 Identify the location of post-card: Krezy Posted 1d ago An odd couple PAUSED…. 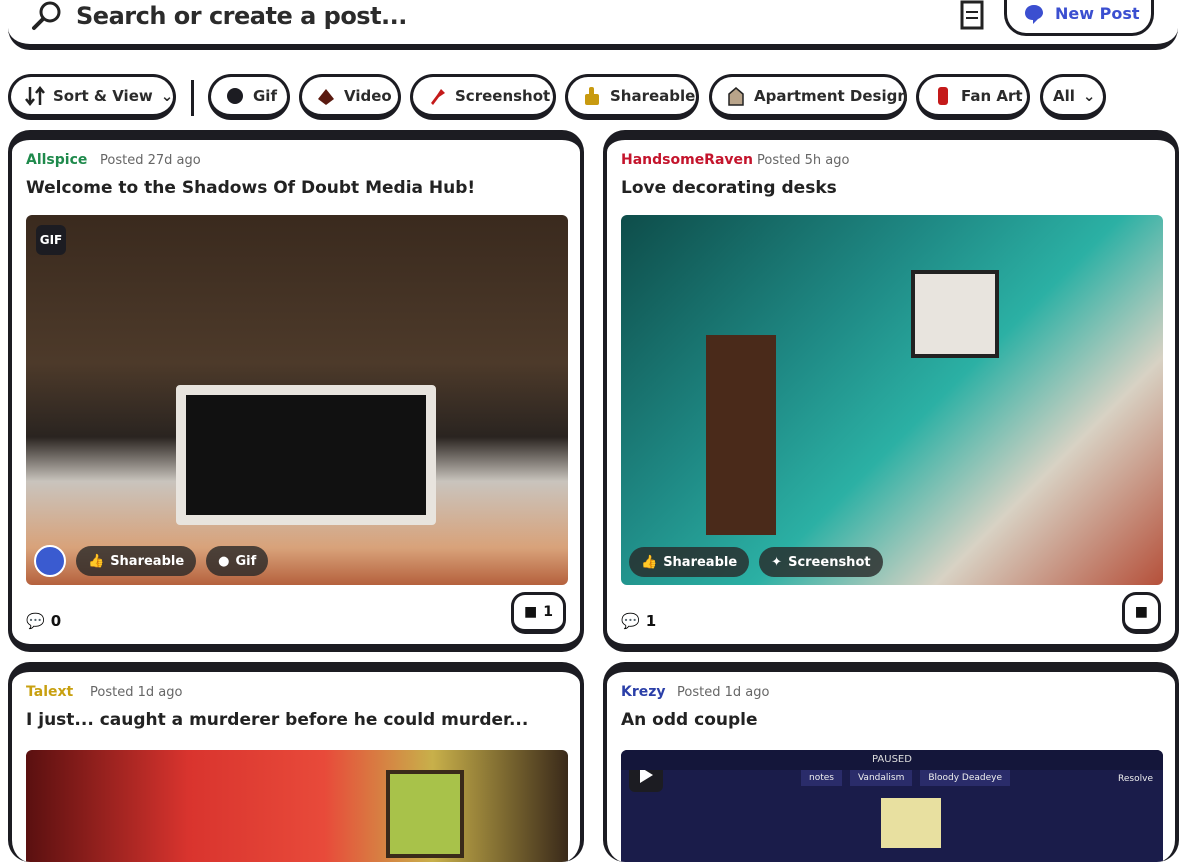
(891, 762).